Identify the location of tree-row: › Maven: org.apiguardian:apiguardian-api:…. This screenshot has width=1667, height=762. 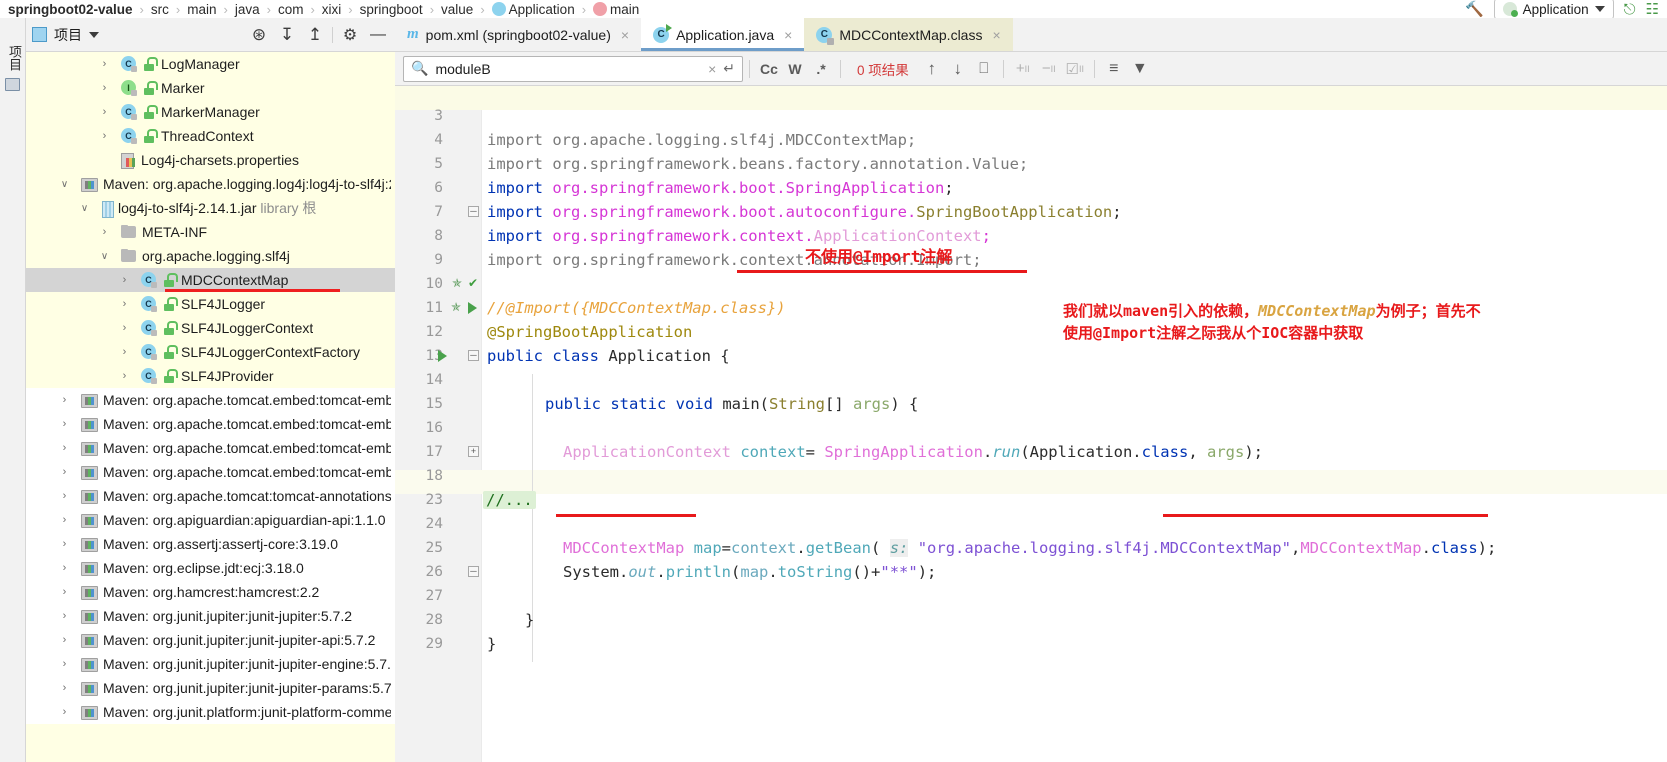
(210, 520).